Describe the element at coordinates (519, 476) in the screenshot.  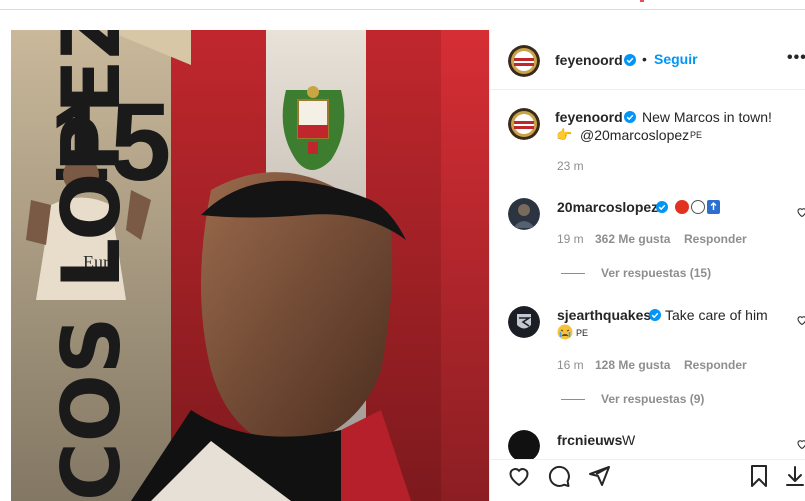
I see `heart-icon` at that location.